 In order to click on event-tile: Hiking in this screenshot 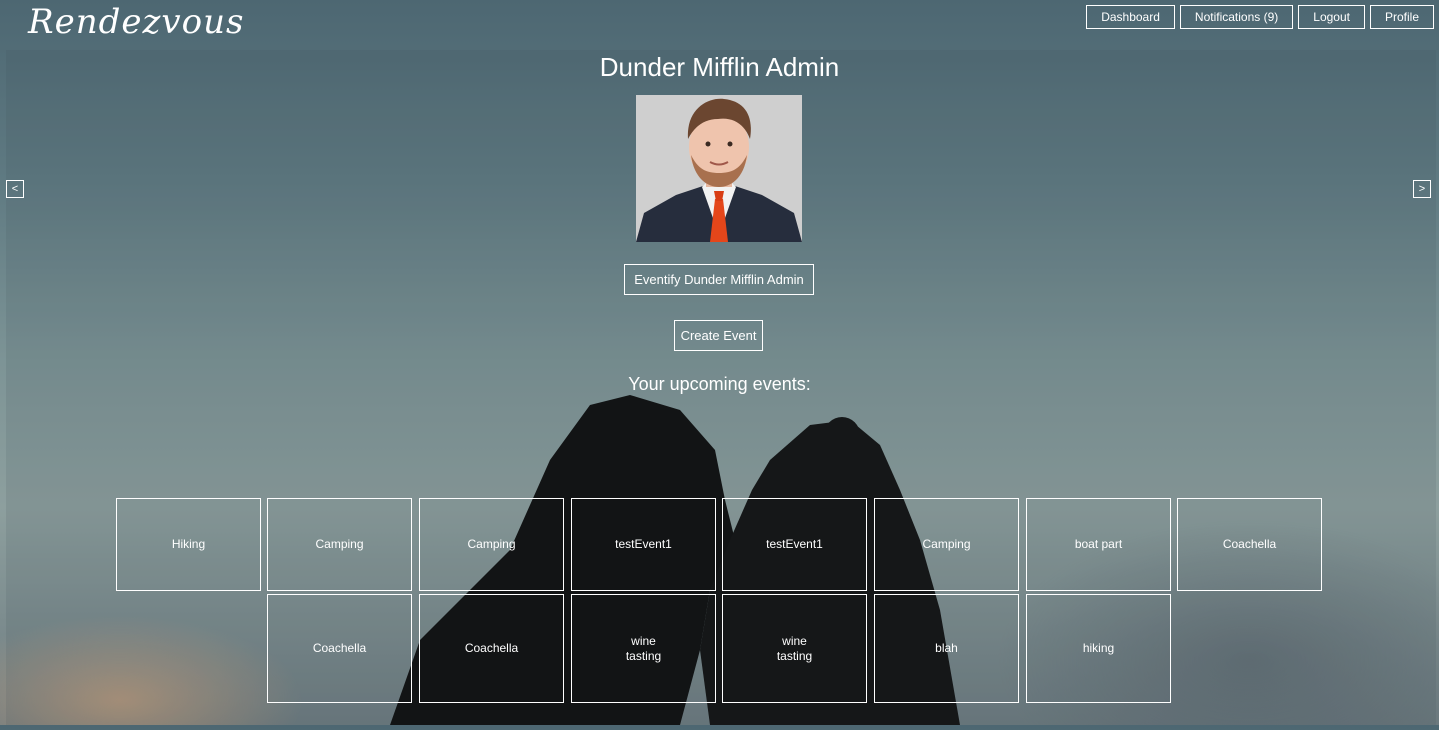, I will do `click(188, 544)`.